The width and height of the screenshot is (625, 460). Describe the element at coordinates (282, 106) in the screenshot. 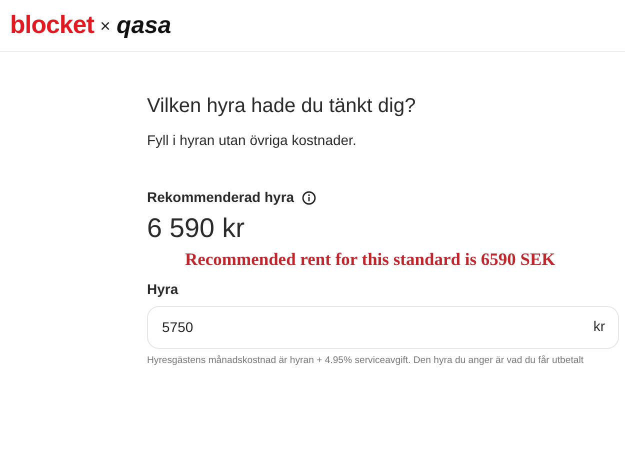

I see `page-heading: Vilken hyra hade du tänkt dig?` at that location.